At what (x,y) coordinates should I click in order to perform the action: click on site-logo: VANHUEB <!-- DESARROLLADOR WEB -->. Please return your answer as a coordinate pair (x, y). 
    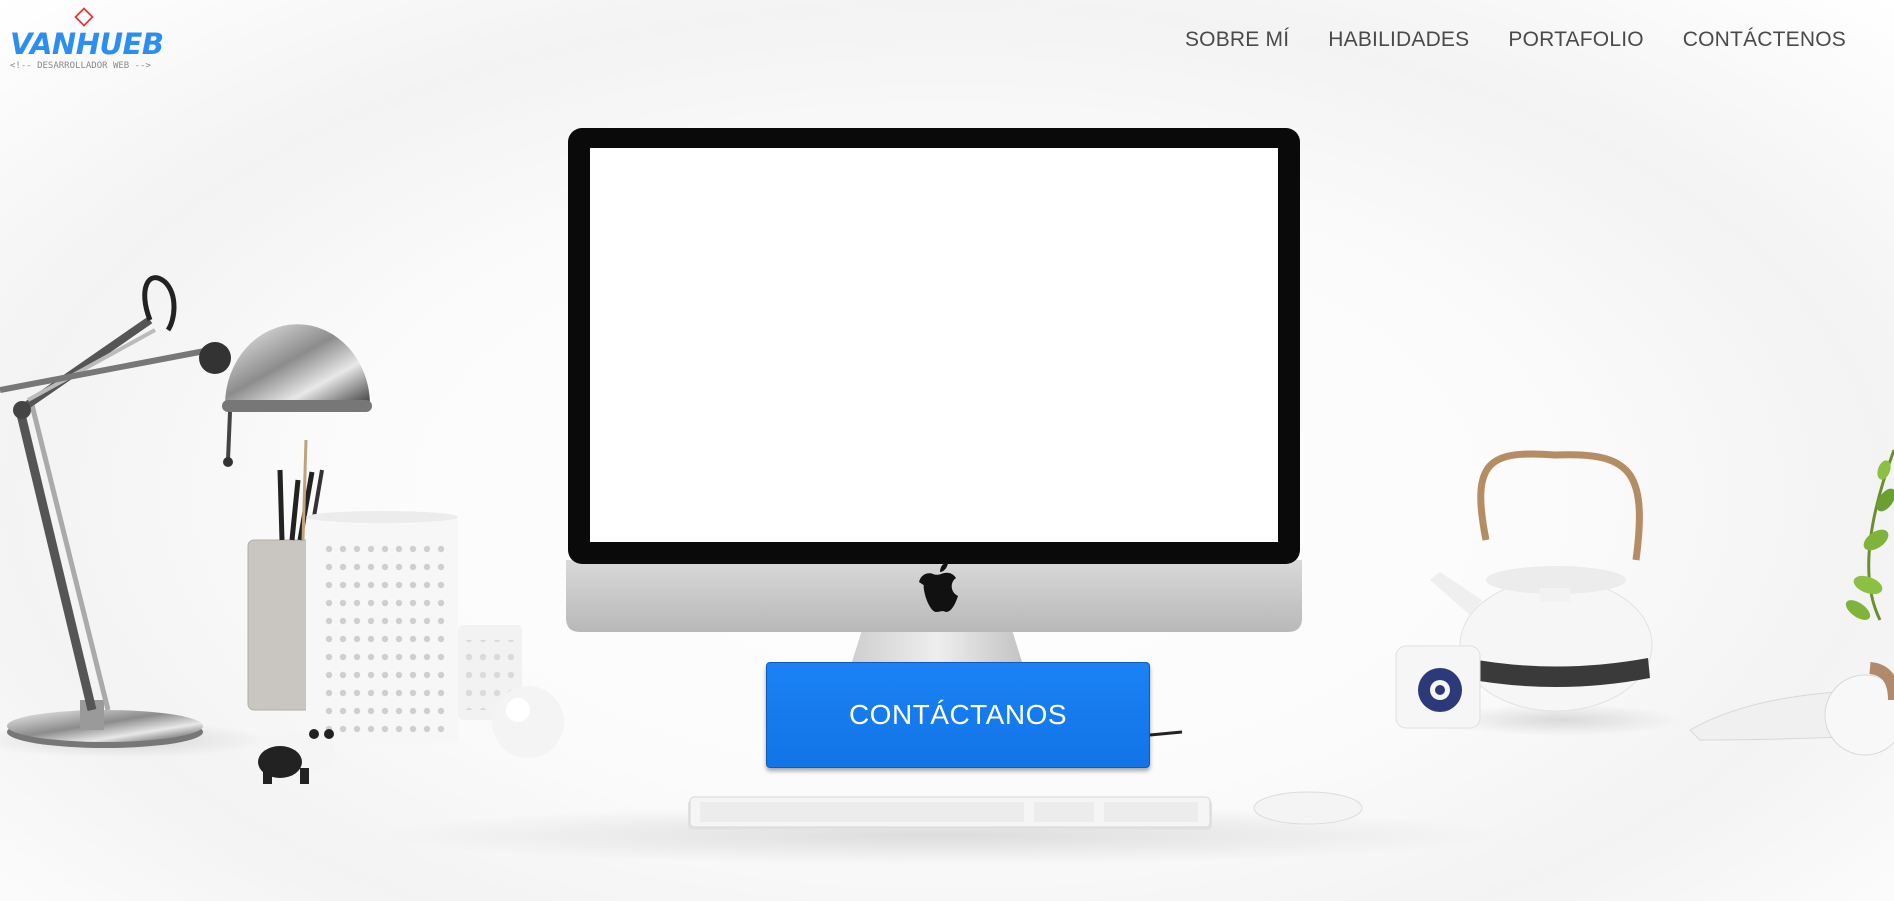
    Looking at the image, I should click on (88, 40).